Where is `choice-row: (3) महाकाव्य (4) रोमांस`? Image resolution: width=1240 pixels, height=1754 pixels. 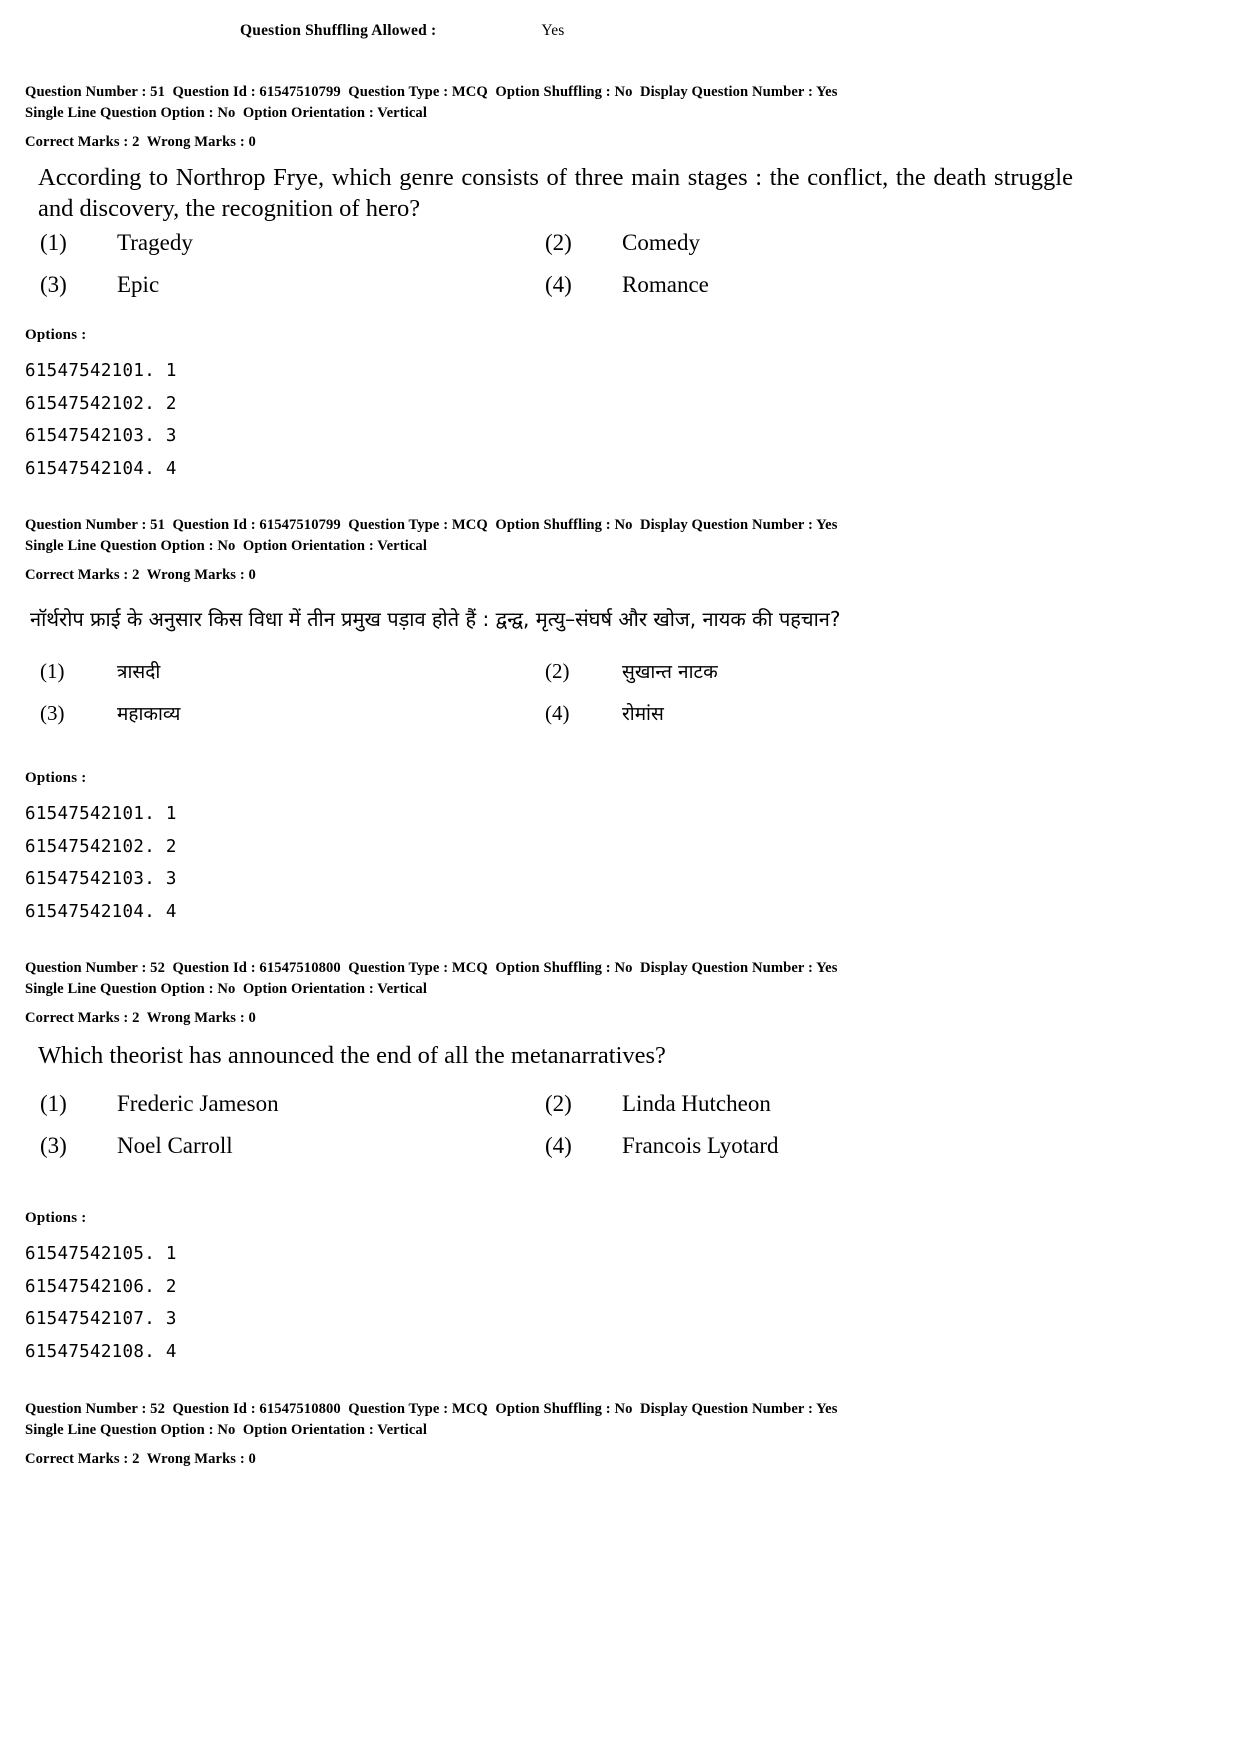 choice-row: (3) महाकाव्य (4) रोमांस is located at coordinates (590, 713).